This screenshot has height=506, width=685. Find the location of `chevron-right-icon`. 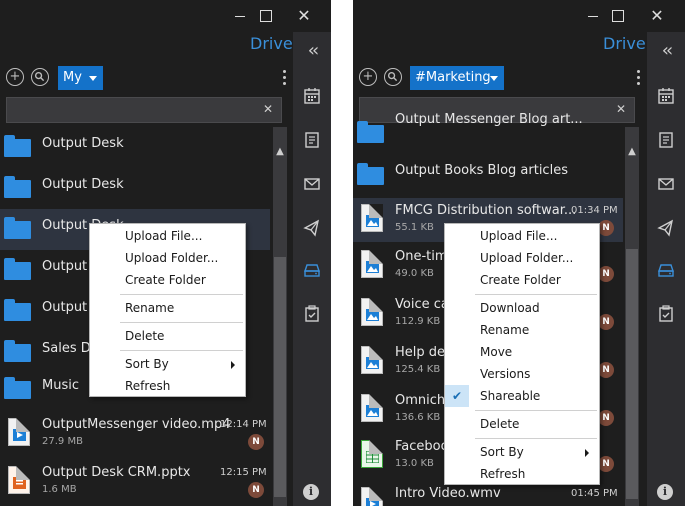

chevron-right-icon is located at coordinates (233, 365).